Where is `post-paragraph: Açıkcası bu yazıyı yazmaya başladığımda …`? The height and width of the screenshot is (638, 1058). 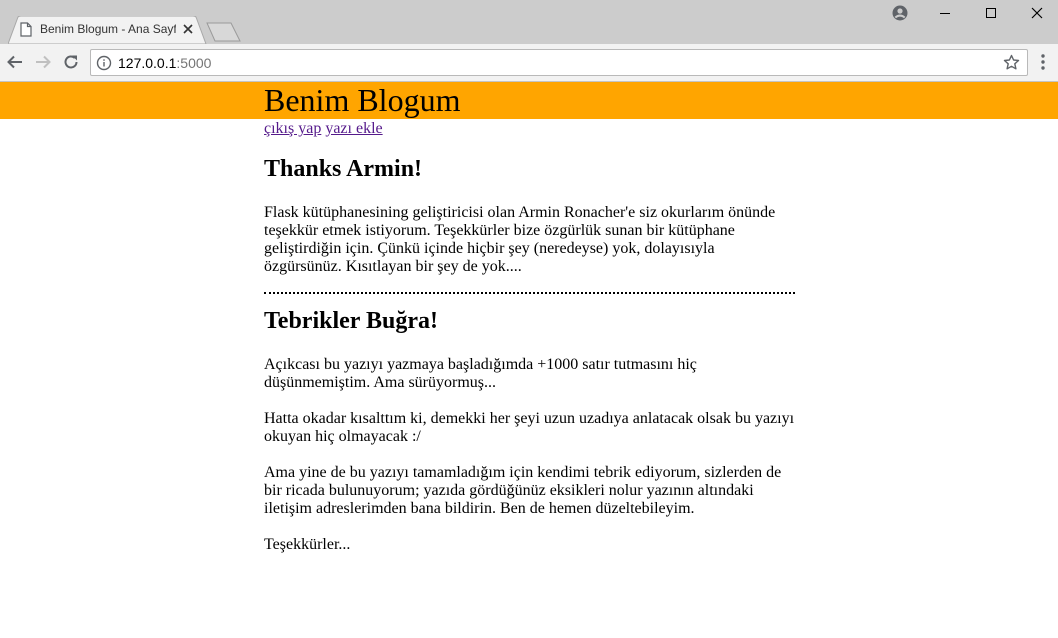
post-paragraph: Açıkcası bu yazıyı yazmaya başladığımda … is located at coordinates (480, 373).